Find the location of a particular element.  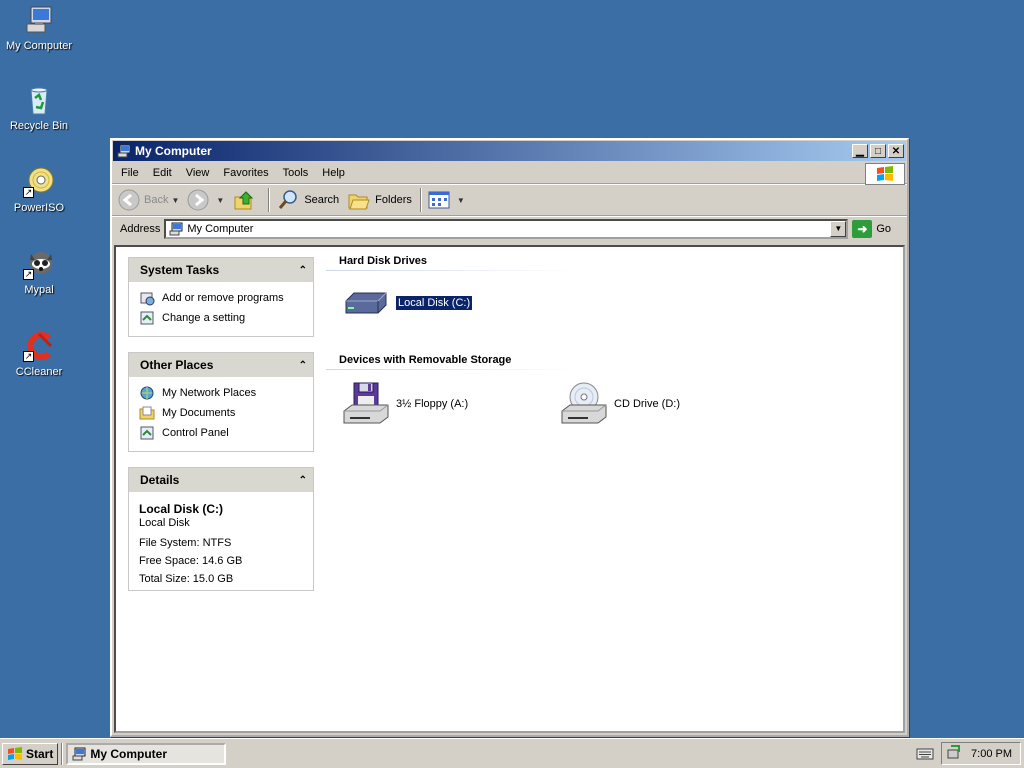

desktop-icon-my-computer: My Computer is located at coordinates (39, 28).